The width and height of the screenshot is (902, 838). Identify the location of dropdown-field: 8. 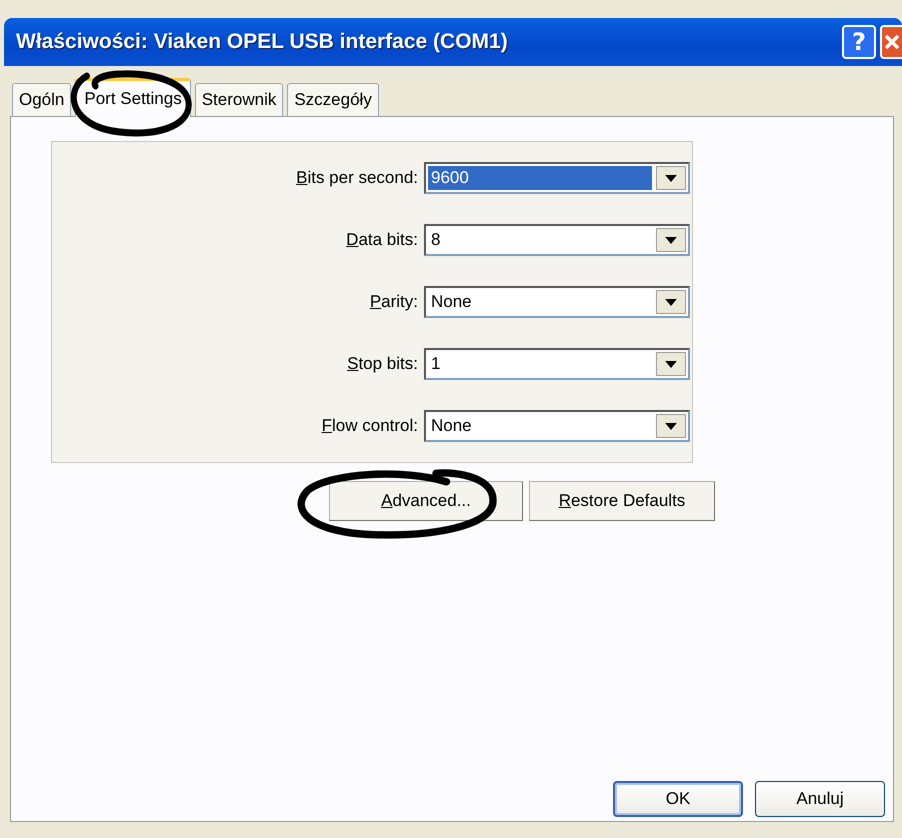
(557, 240).